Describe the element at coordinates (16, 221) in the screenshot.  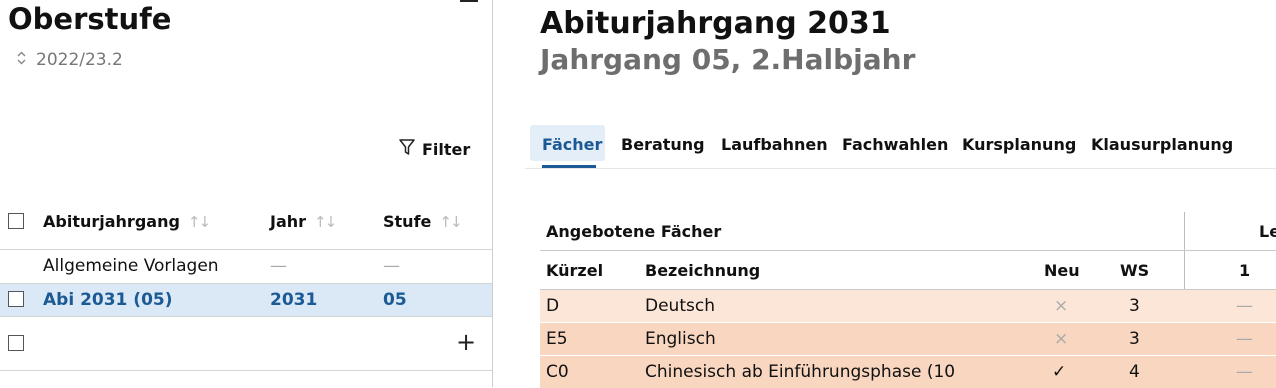
I see `select-all-checkbox` at that location.